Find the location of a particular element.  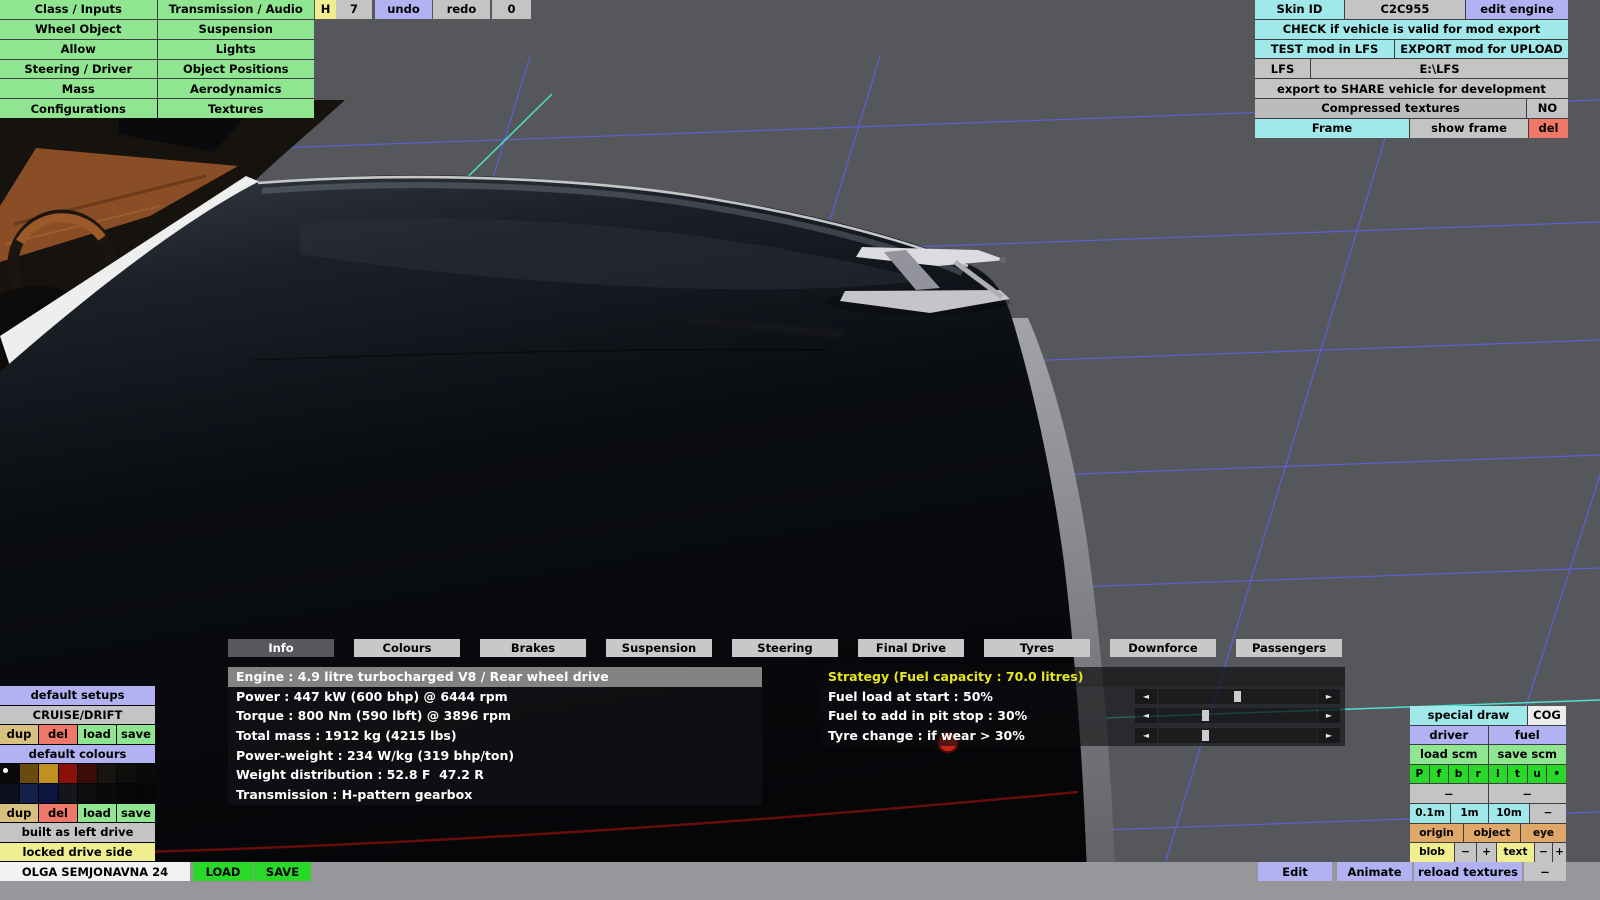

tab-passengers: Passengers is located at coordinates (1289, 648).